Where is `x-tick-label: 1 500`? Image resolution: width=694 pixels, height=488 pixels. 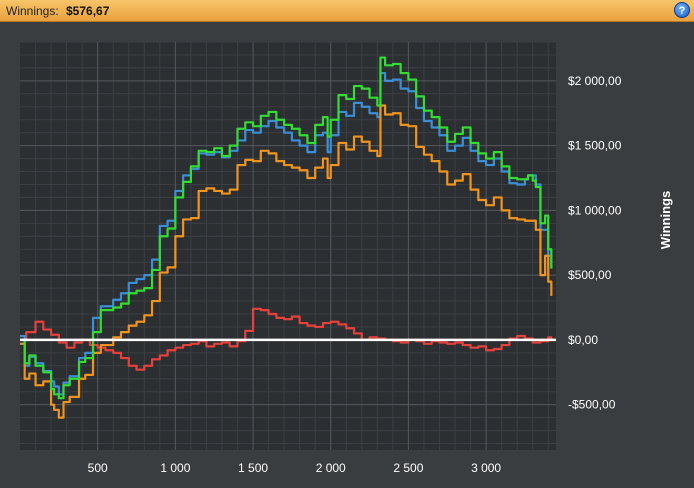 x-tick-label: 1 500 is located at coordinates (253, 468).